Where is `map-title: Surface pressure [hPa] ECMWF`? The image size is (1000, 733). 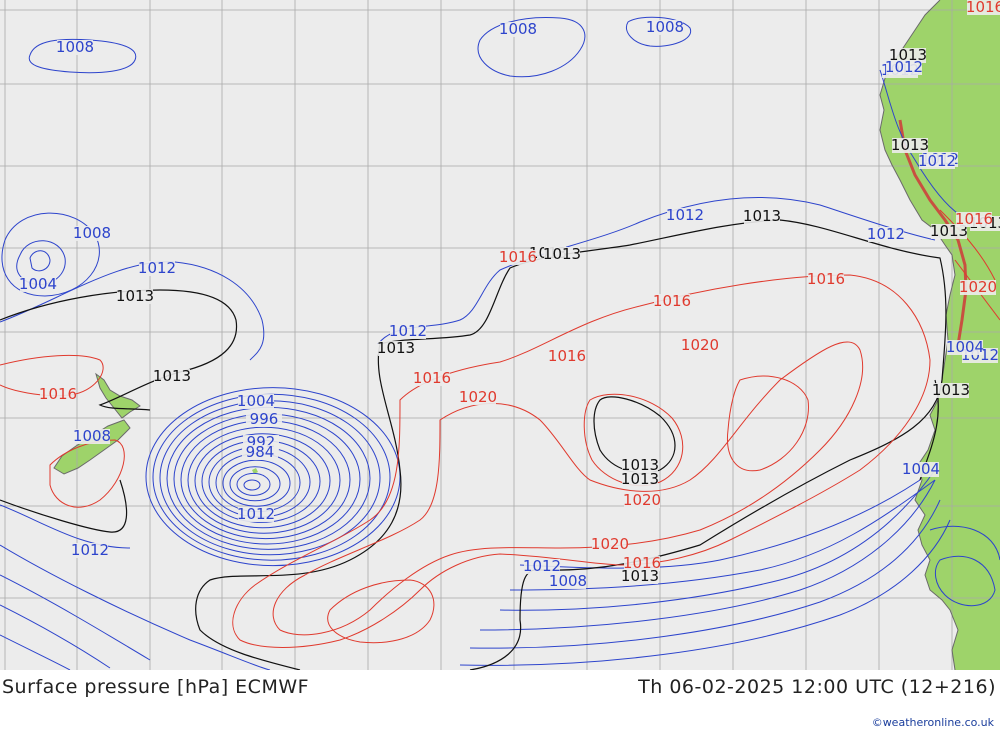 map-title: Surface pressure [hPa] ECMWF is located at coordinates (156, 687).